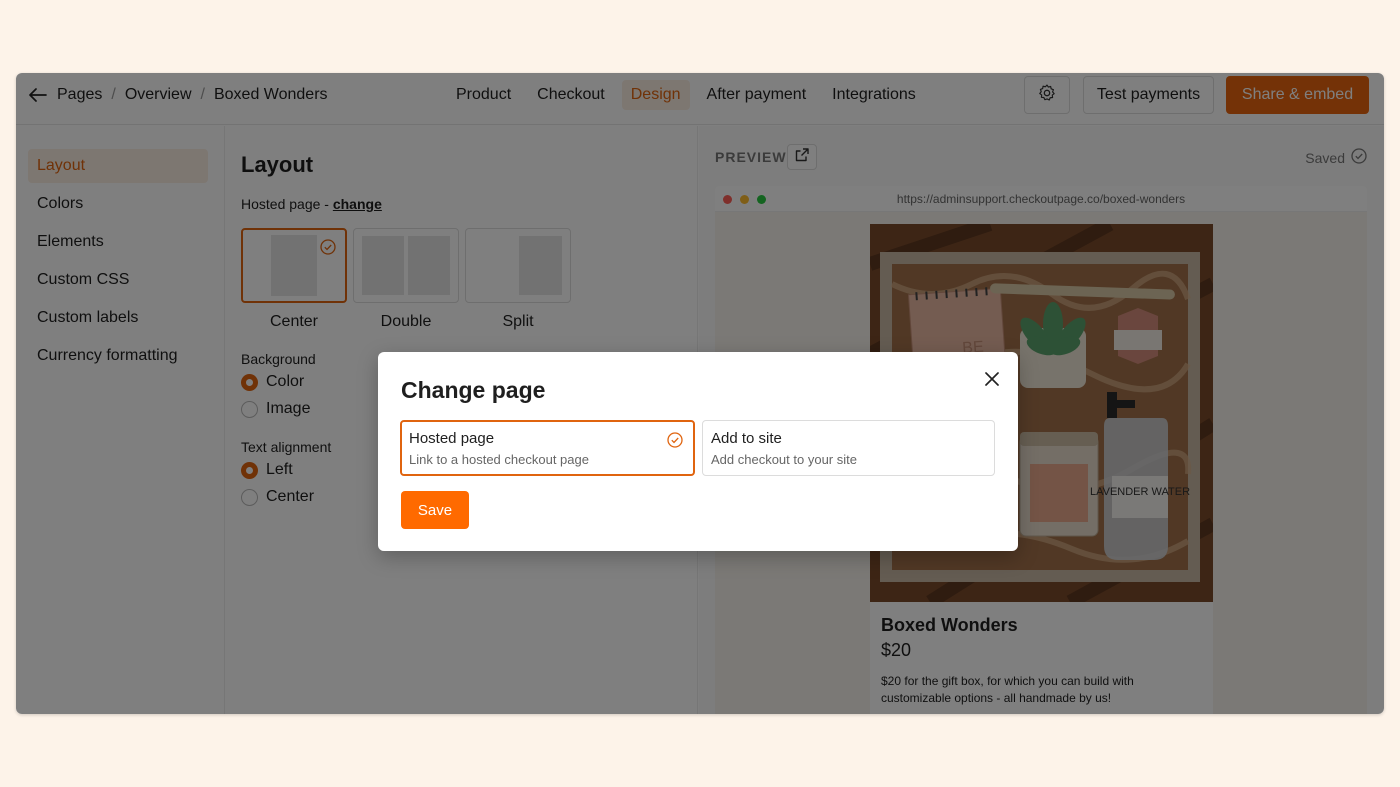 This screenshot has width=1400, height=787. Describe the element at coordinates (992, 379) in the screenshot. I see `close-icon` at that location.